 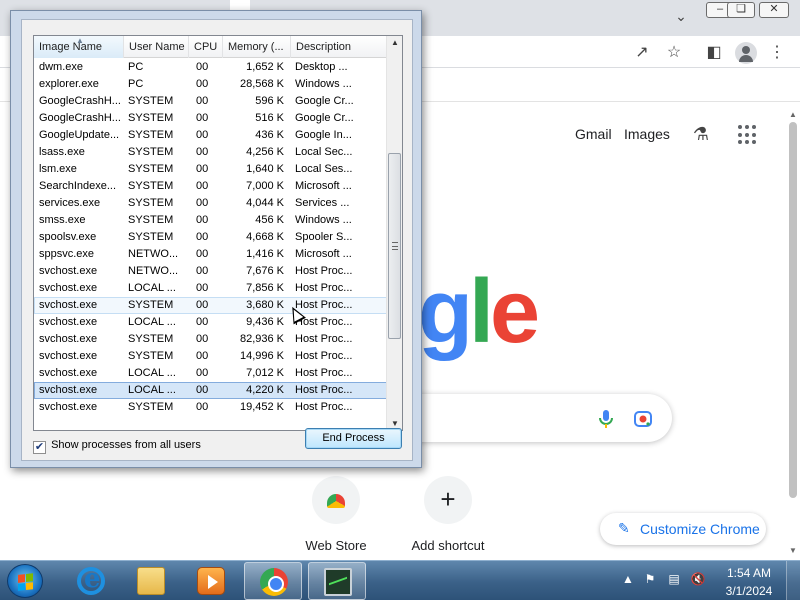 I want to click on close-window-button: ✕, so click(x=774, y=10).